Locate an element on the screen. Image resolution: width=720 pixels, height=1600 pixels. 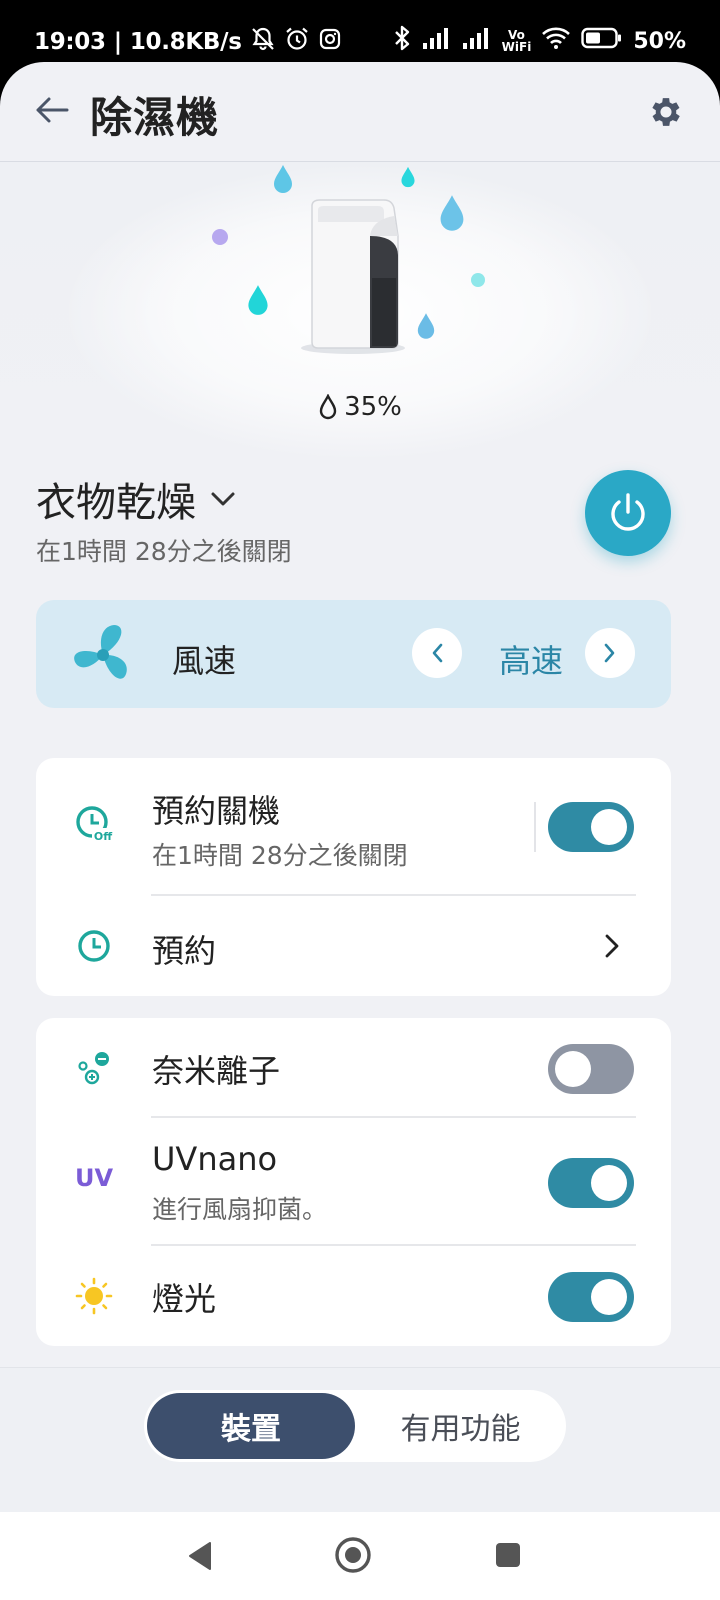
mode-selector: 衣物乾燥 is located at coordinates (136, 499).